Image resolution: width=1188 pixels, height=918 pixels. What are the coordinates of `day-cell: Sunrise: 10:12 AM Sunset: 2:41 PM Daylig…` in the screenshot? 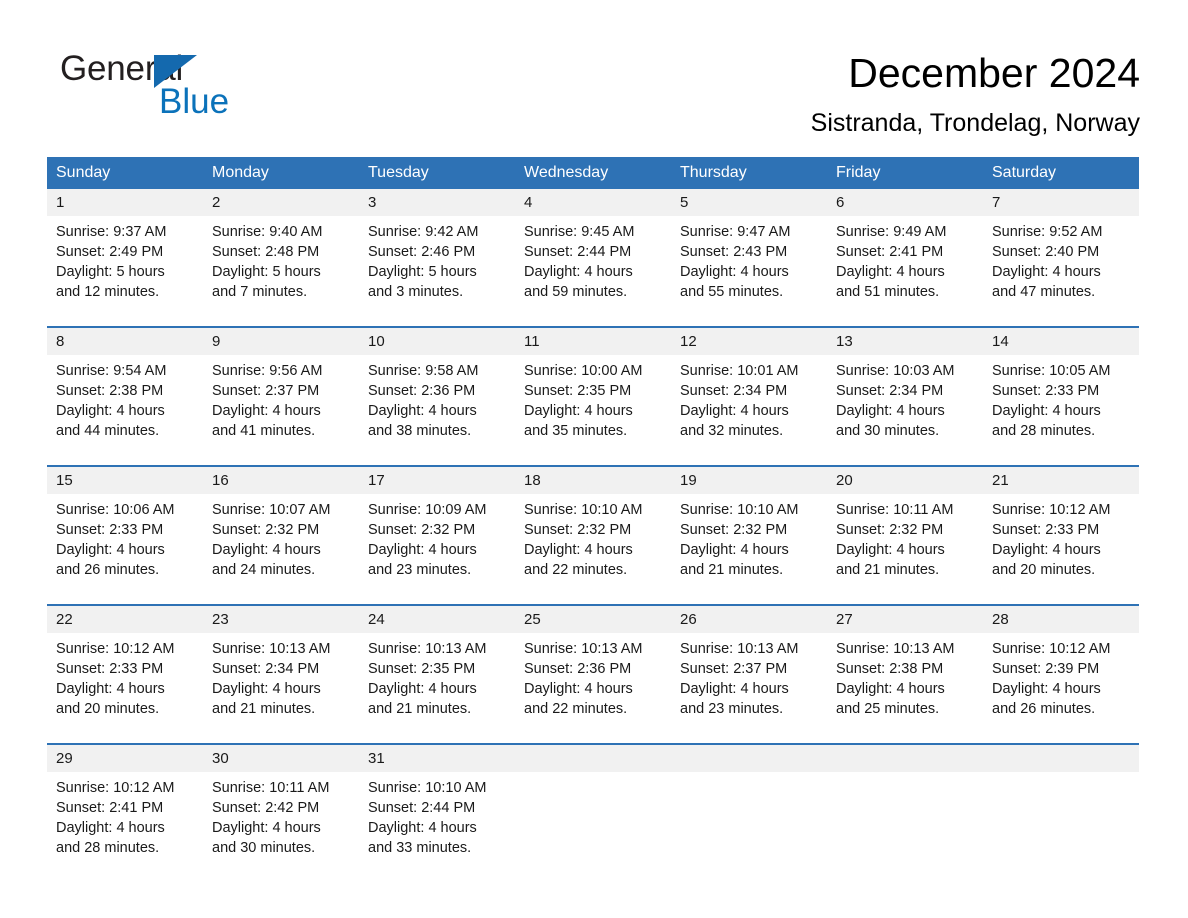 It's located at (125, 819).